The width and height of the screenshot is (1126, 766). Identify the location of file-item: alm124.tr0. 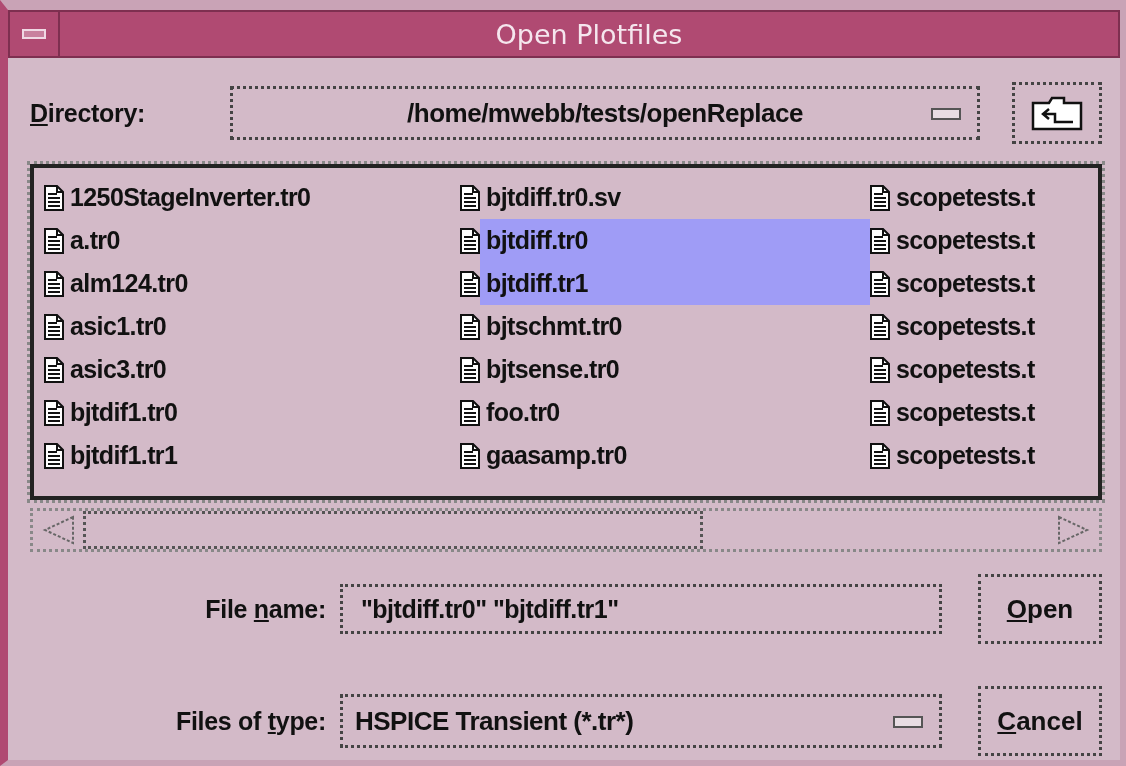
(262, 283).